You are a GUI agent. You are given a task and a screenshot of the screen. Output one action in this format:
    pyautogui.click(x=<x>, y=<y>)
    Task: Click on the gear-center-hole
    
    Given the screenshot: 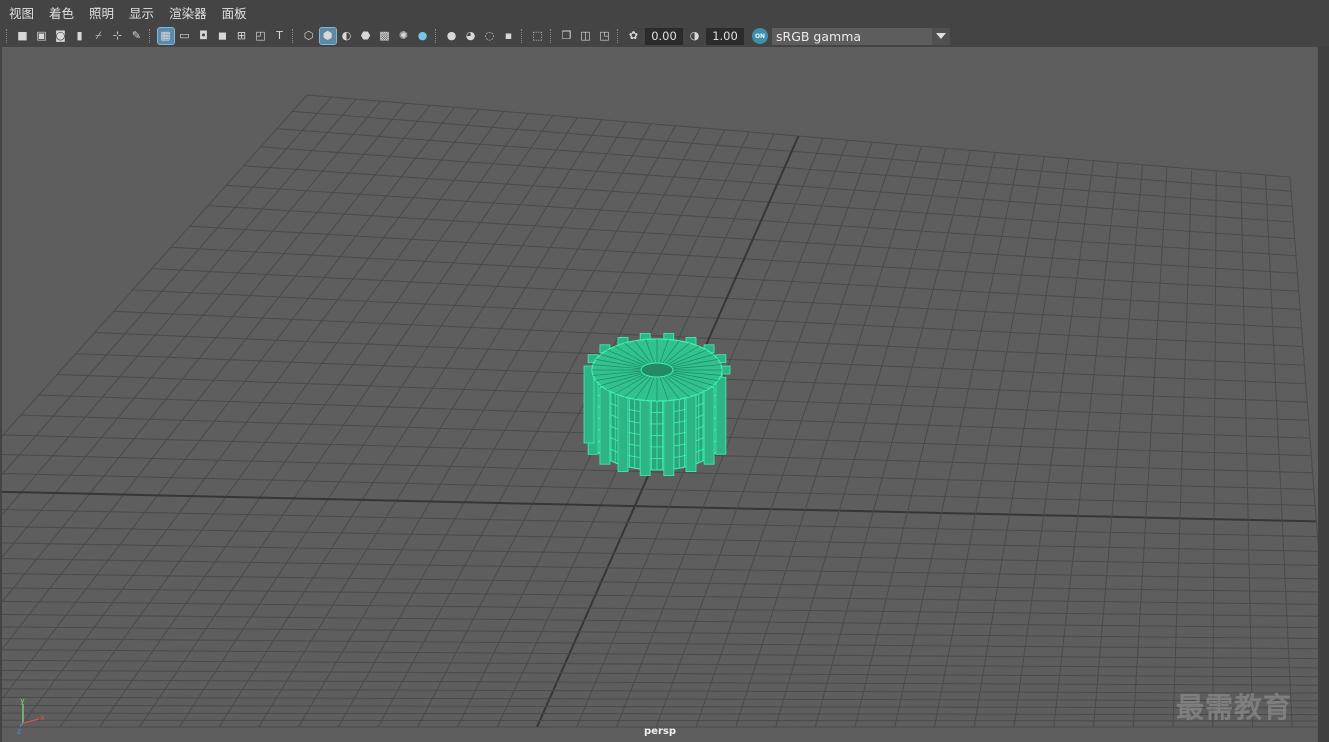 What is the action you would take?
    pyautogui.click(x=657, y=370)
    